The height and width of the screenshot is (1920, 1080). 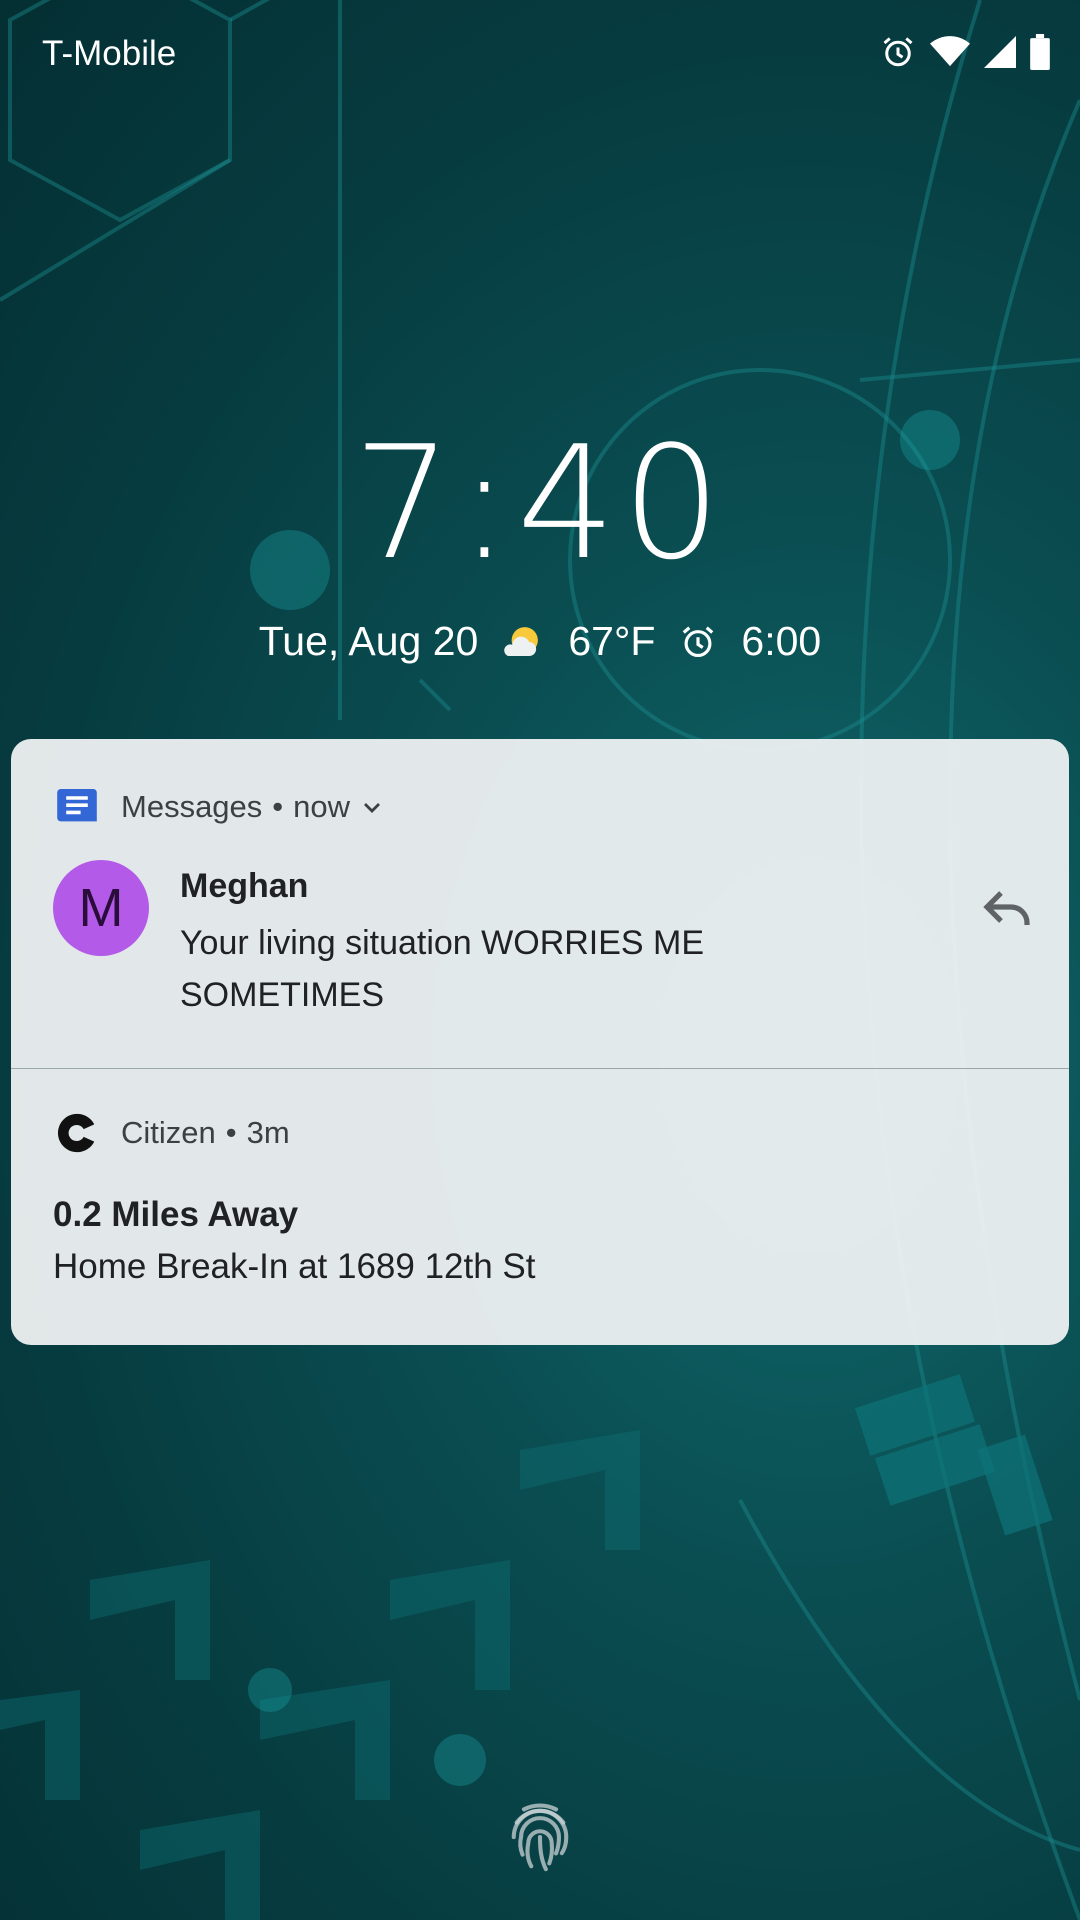 What do you see at coordinates (781, 641) in the screenshot?
I see `next-alarm-label: 6:00` at bounding box center [781, 641].